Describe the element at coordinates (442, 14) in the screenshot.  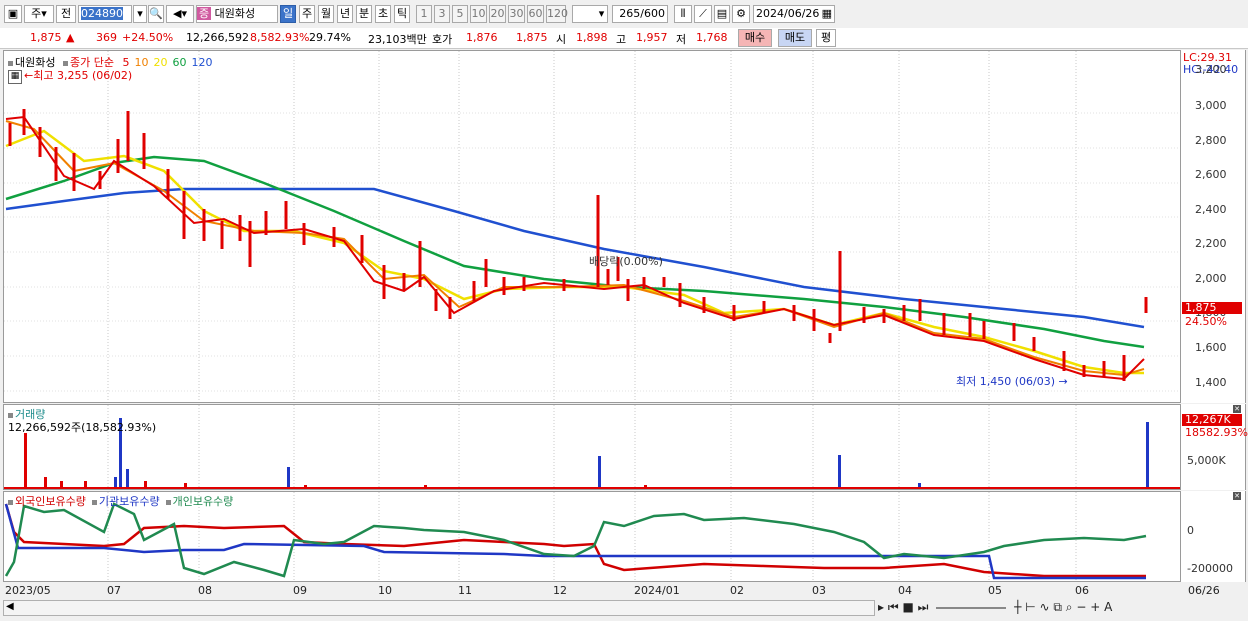
I see `minute-button: 3` at that location.